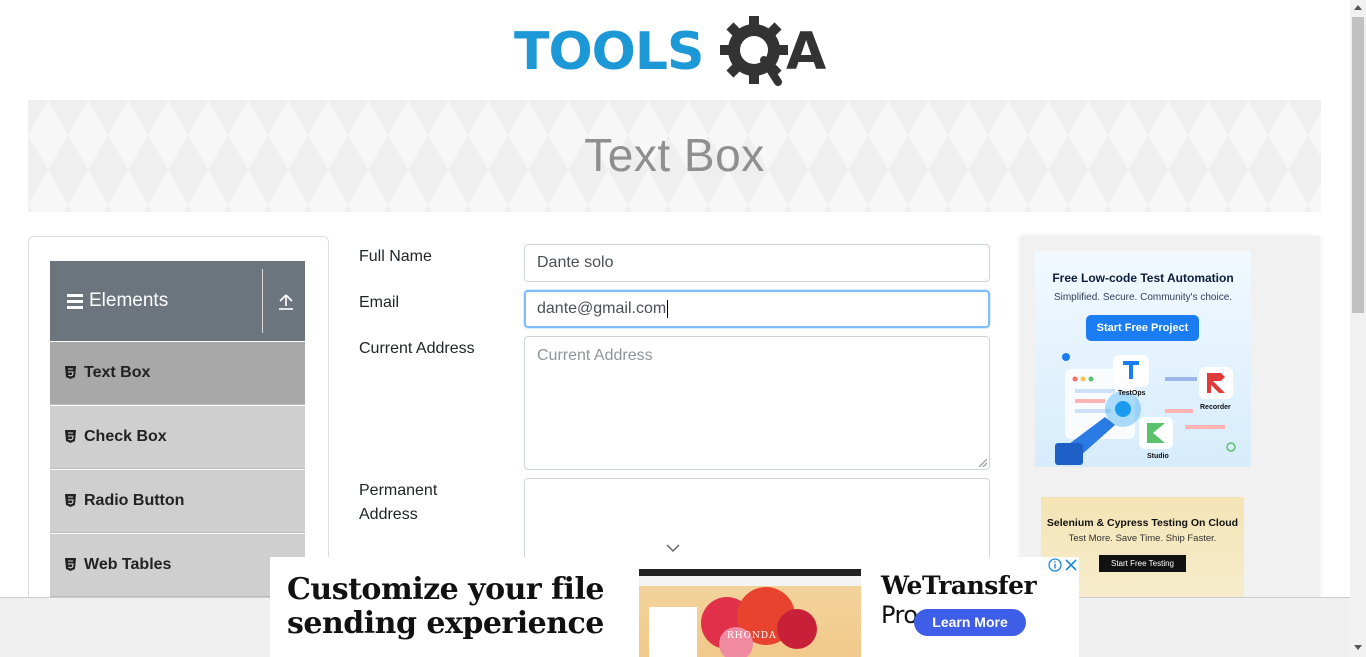 The width and height of the screenshot is (1366, 657). Describe the element at coordinates (134, 500) in the screenshot. I see `sidebar-item-label: Radio Button` at that location.